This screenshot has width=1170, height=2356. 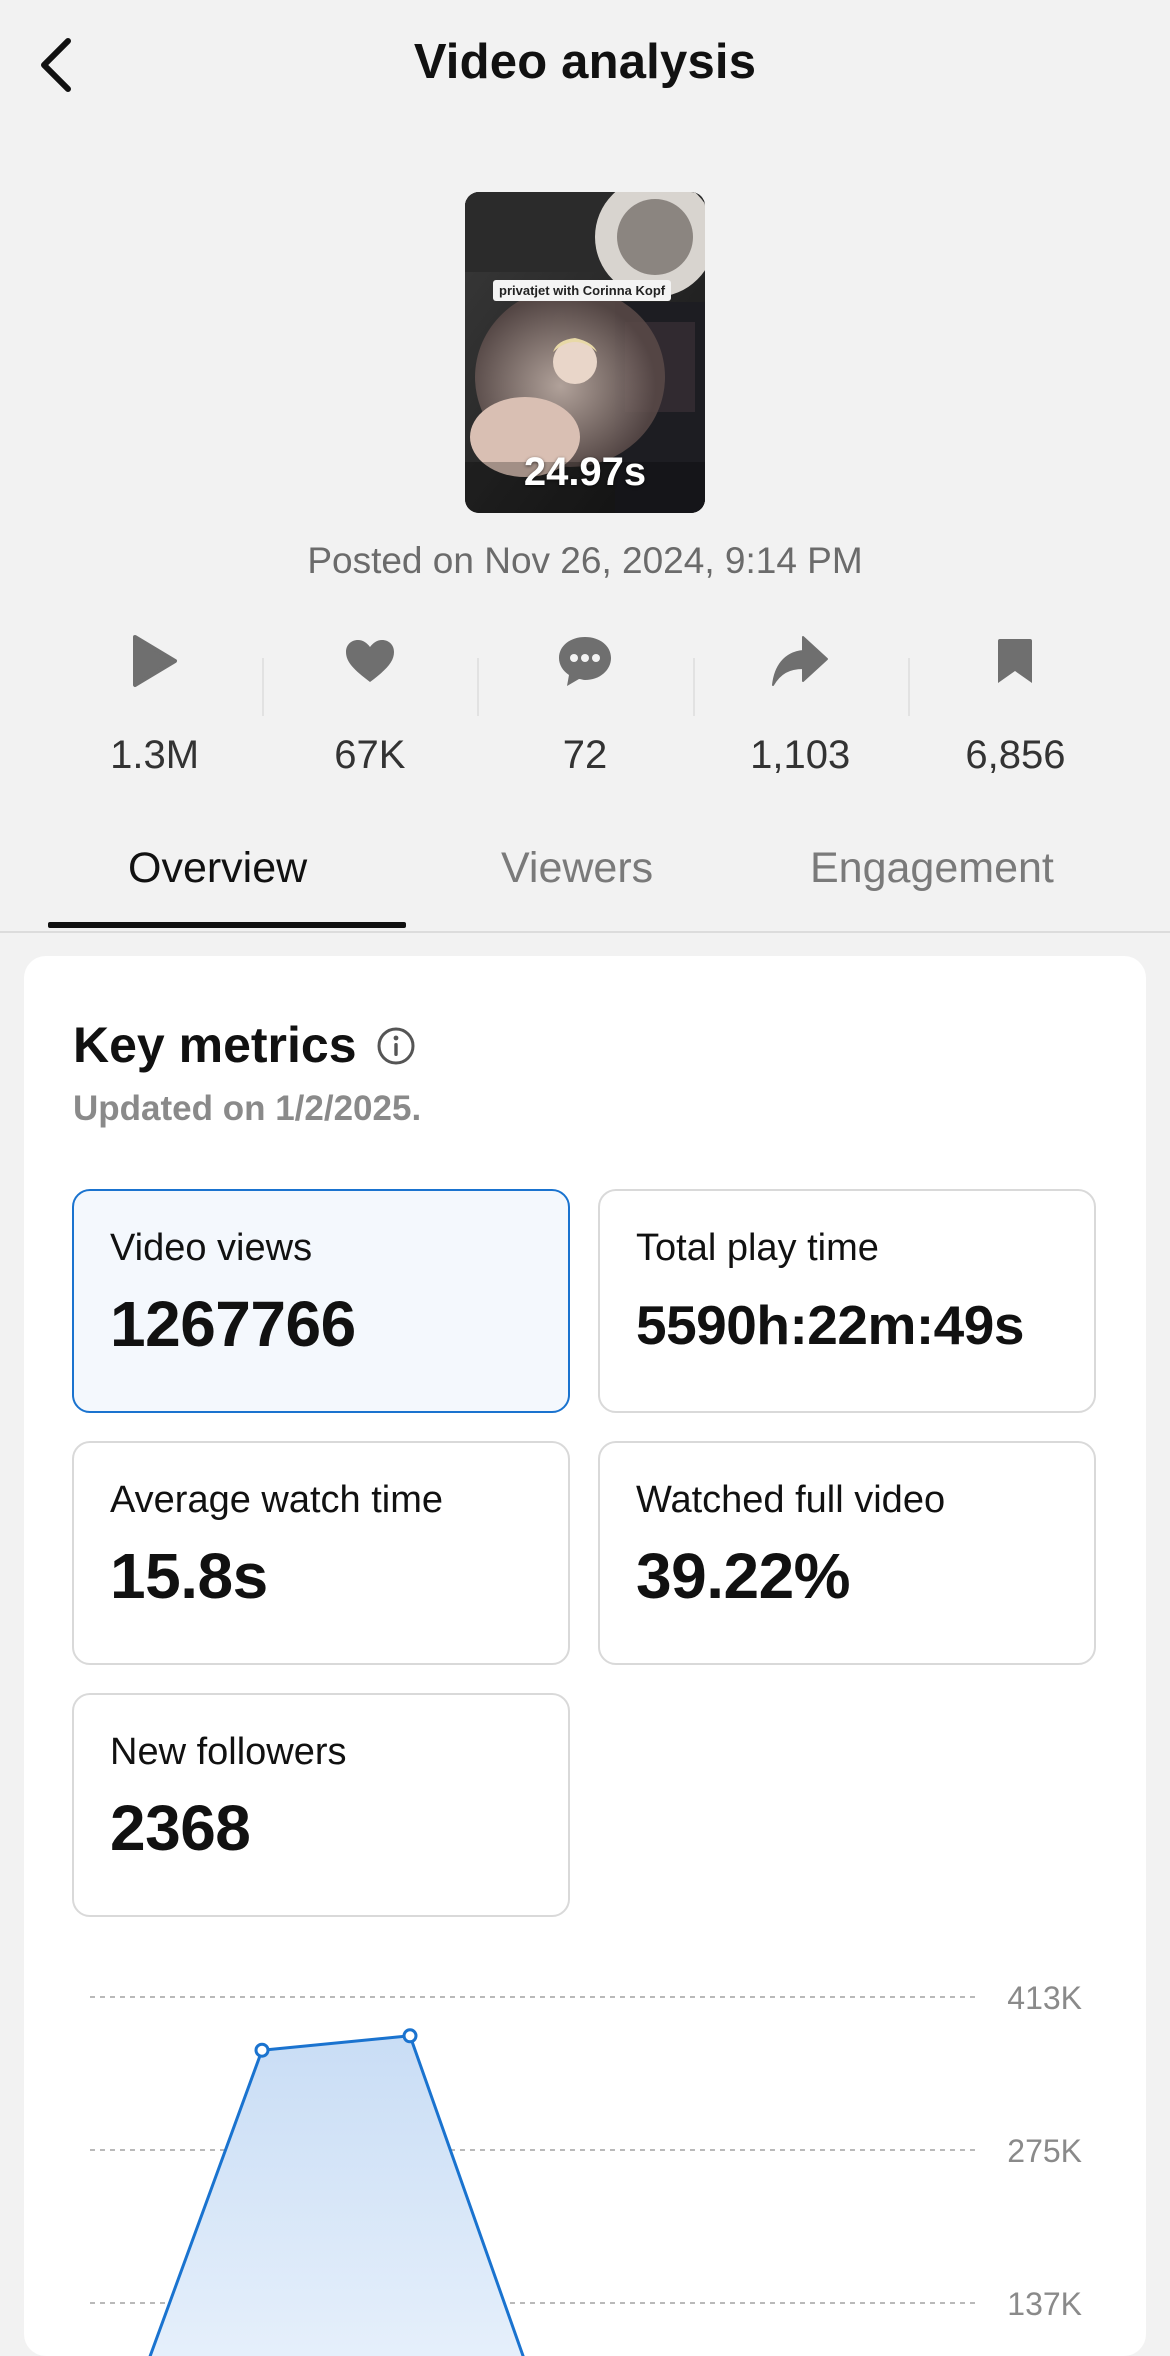 I want to click on y-tick-label: 275K, so click(x=1044, y=2151).